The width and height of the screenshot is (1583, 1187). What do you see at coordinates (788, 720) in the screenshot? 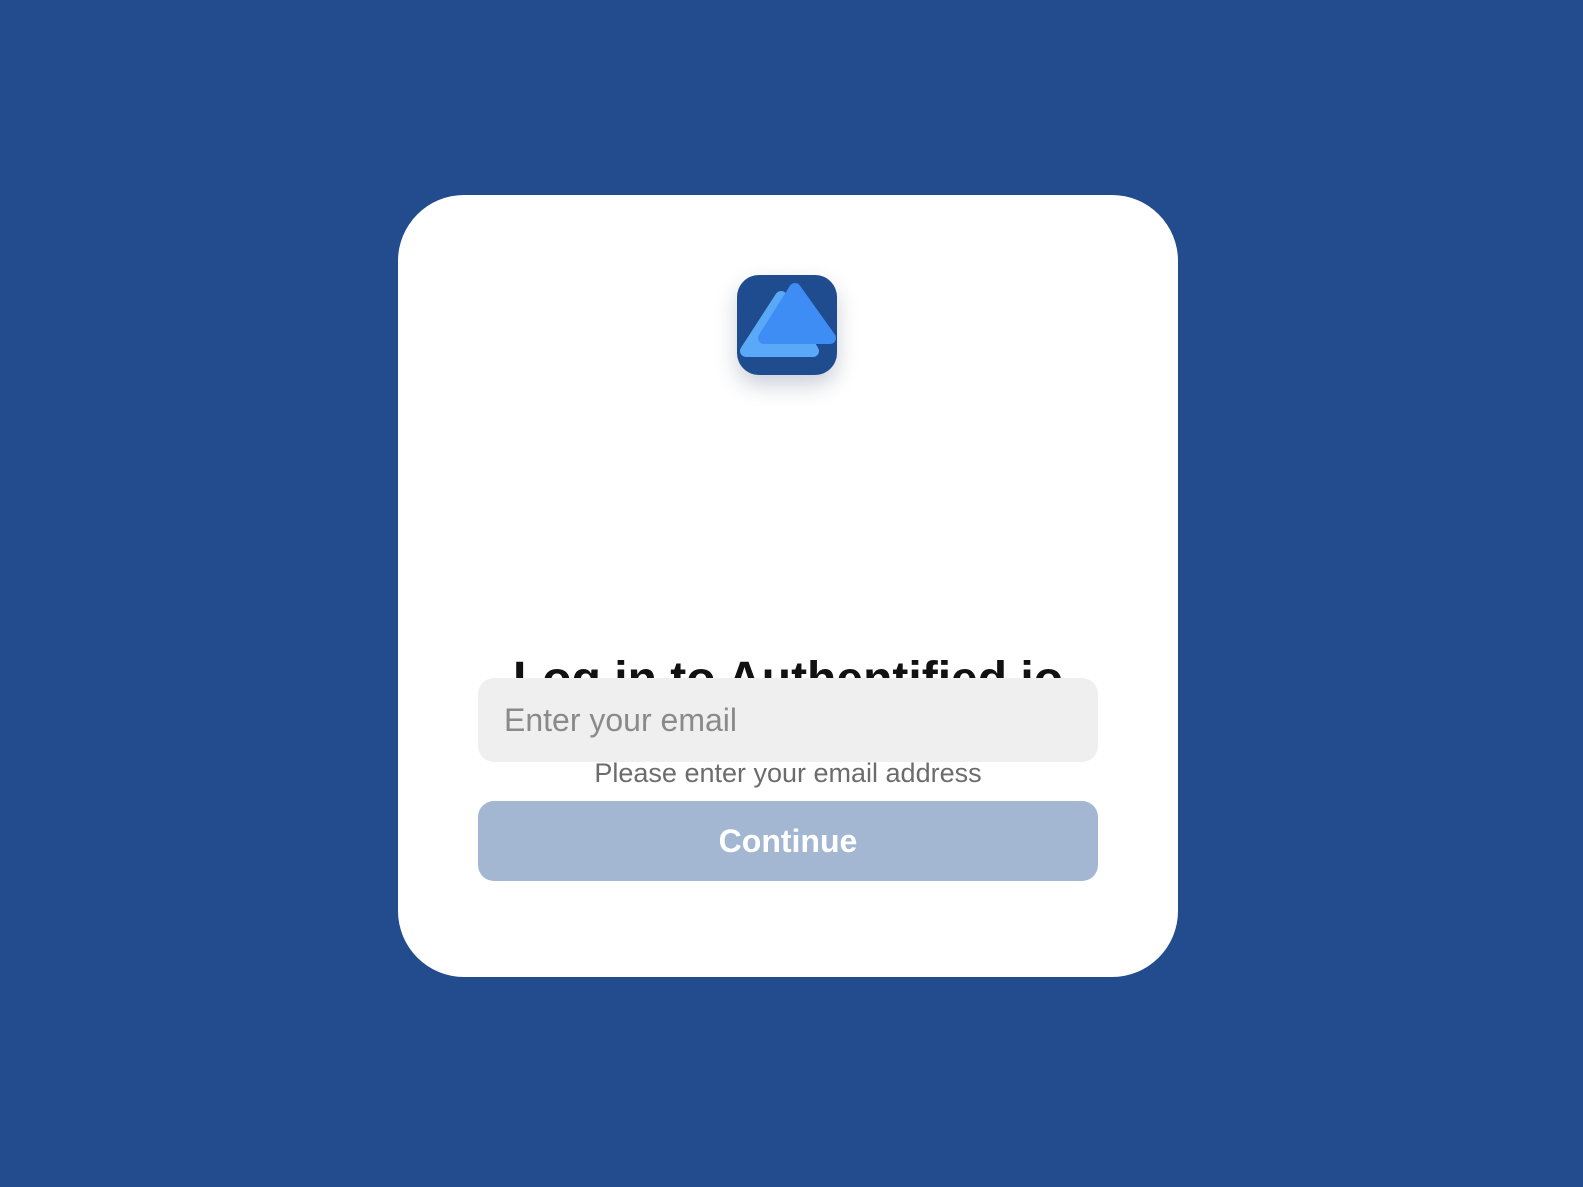
I see `email-input` at bounding box center [788, 720].